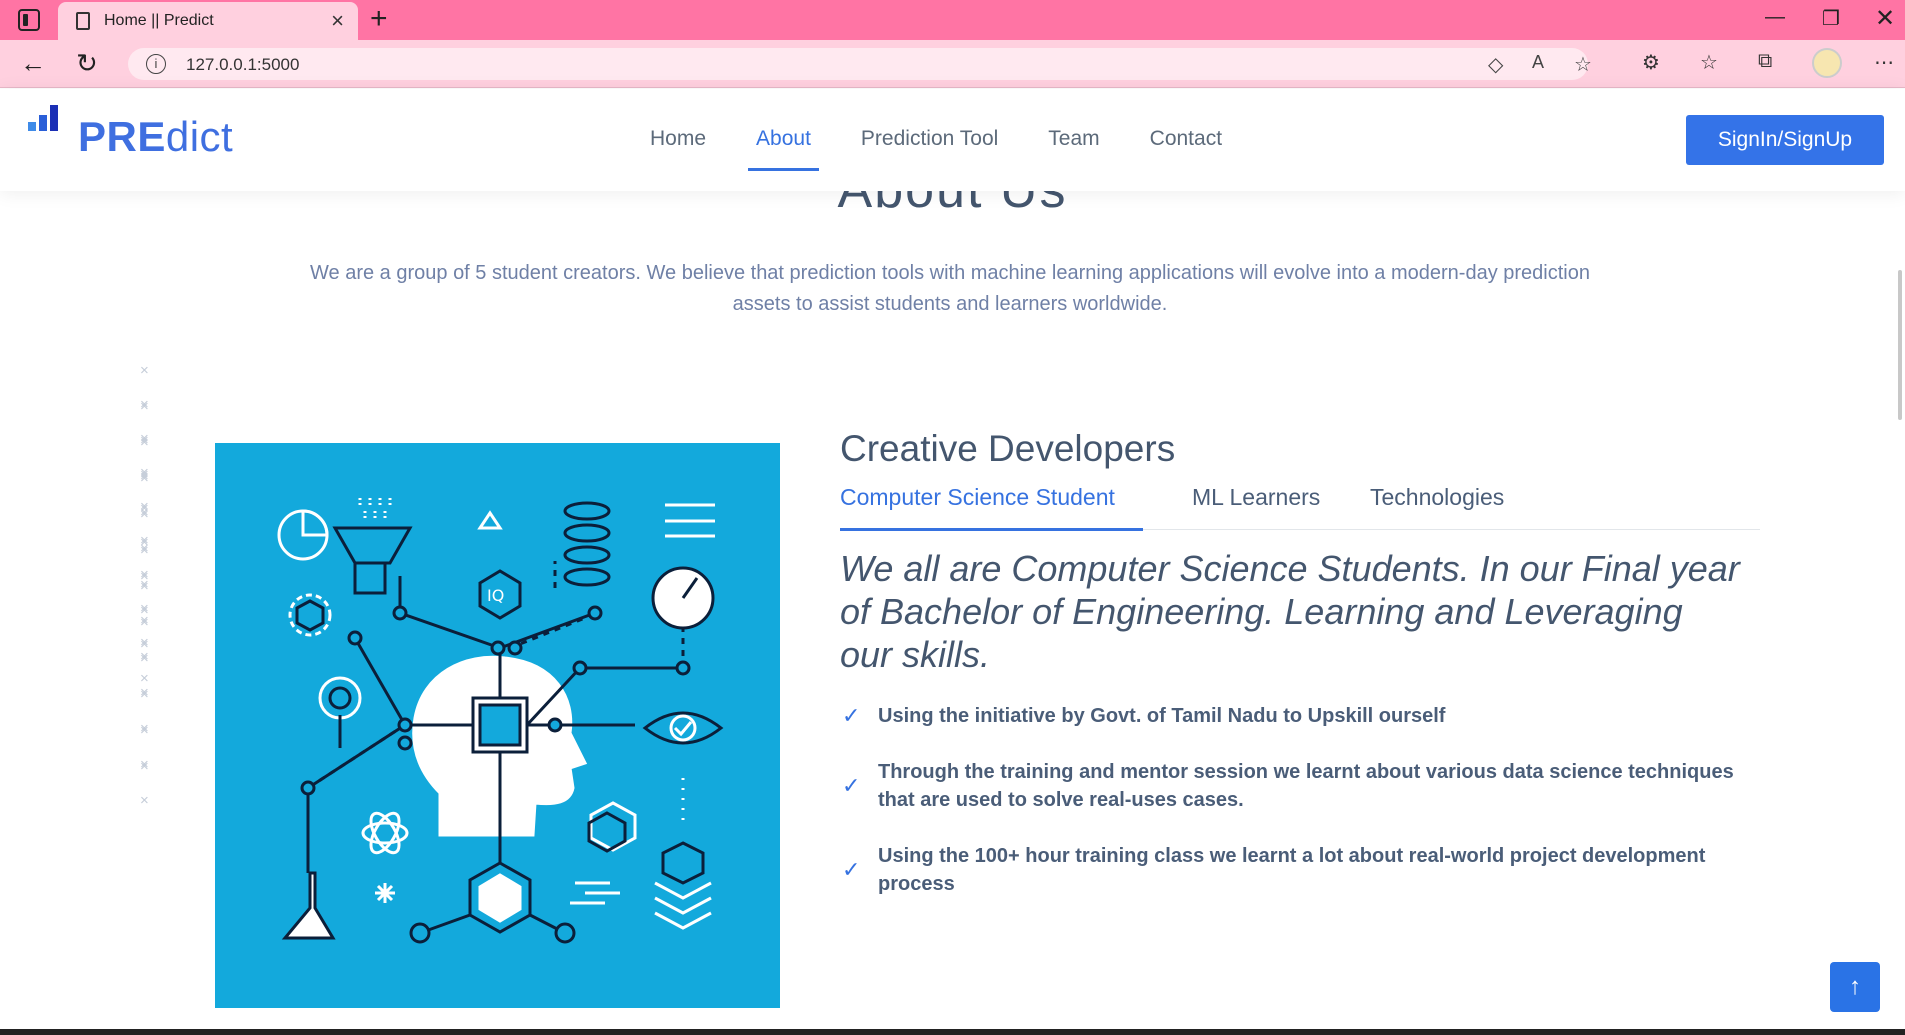 This screenshot has width=1905, height=1035. What do you see at coordinates (159, 20) in the screenshot?
I see `tab-title: Home || Predict` at bounding box center [159, 20].